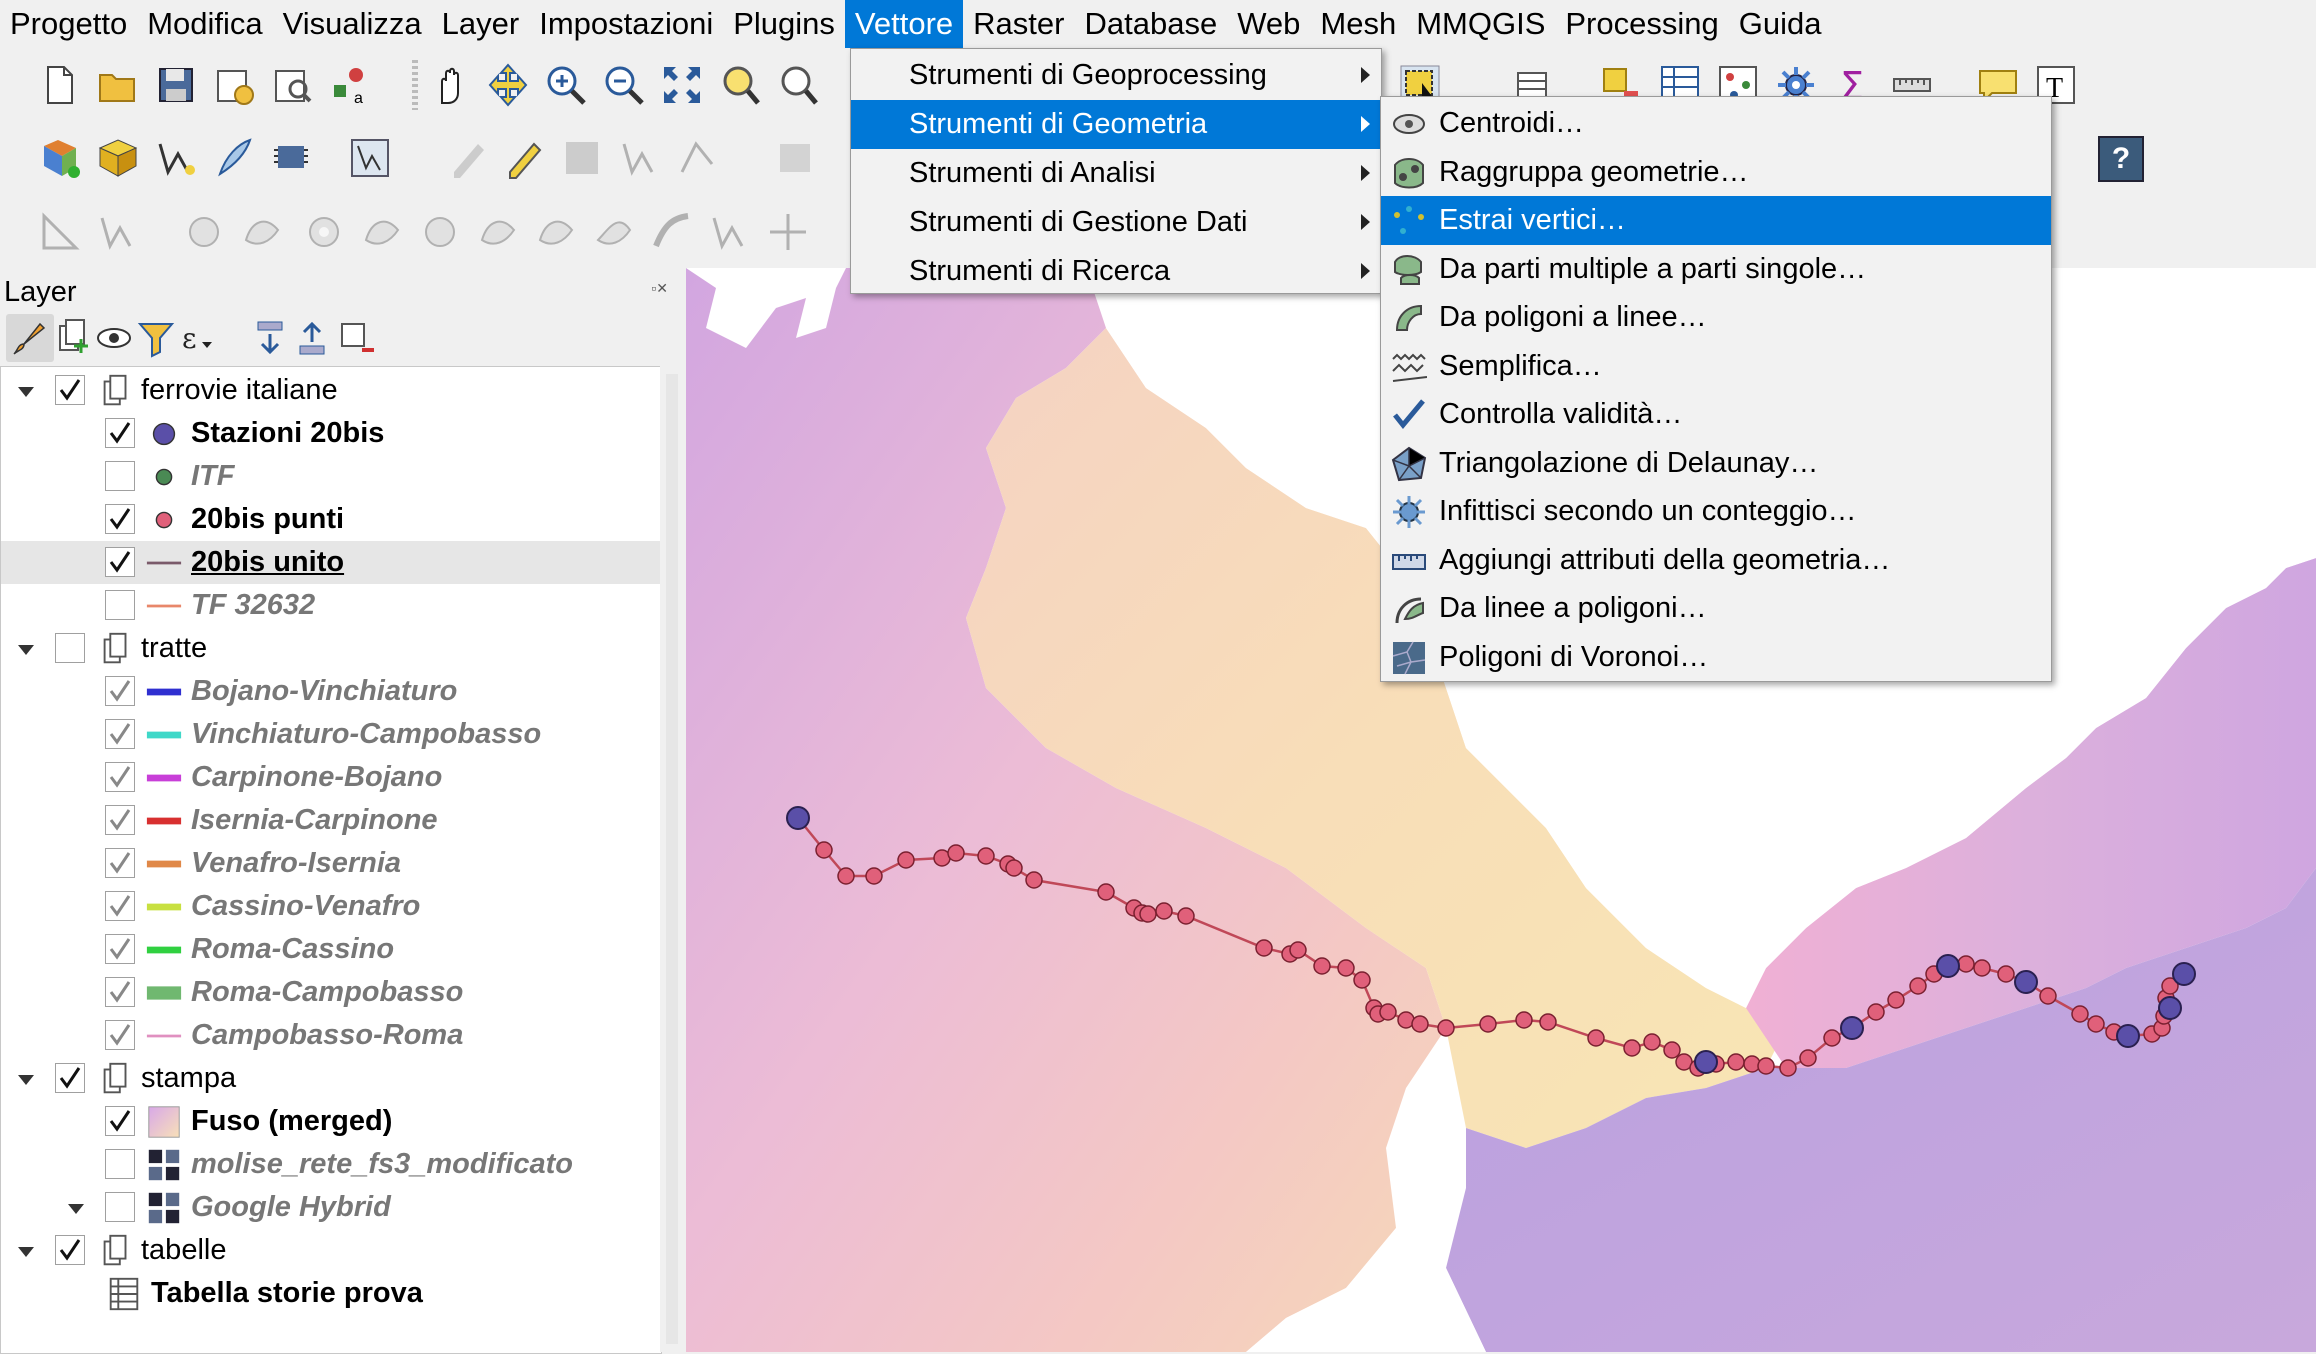  Describe the element at coordinates (566, 85) in the screenshot. I see `zoom-in-icon` at that location.